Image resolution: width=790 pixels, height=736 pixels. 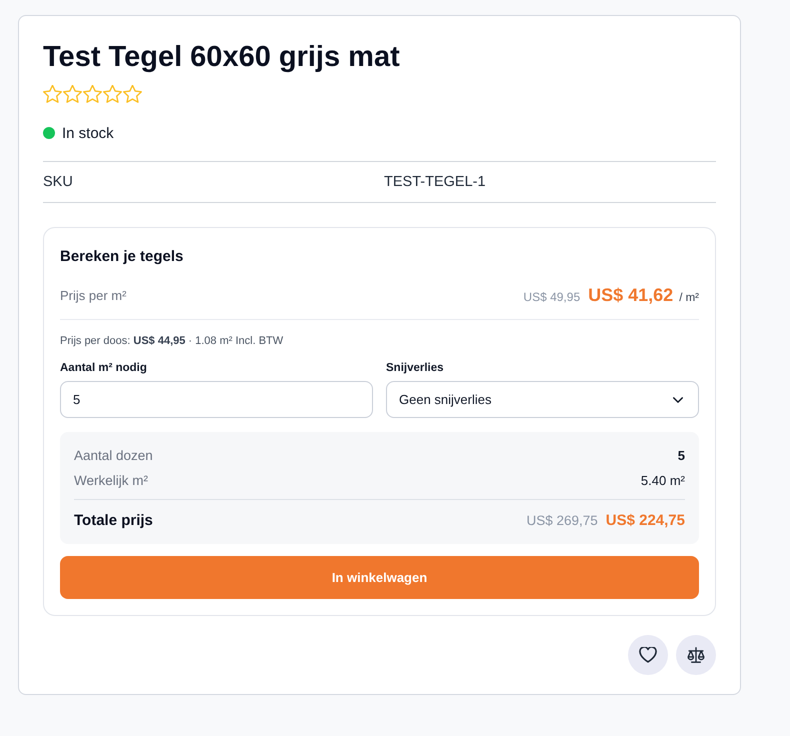 What do you see at coordinates (562, 520) in the screenshot?
I see `old-total-price: US$ 269,75` at bounding box center [562, 520].